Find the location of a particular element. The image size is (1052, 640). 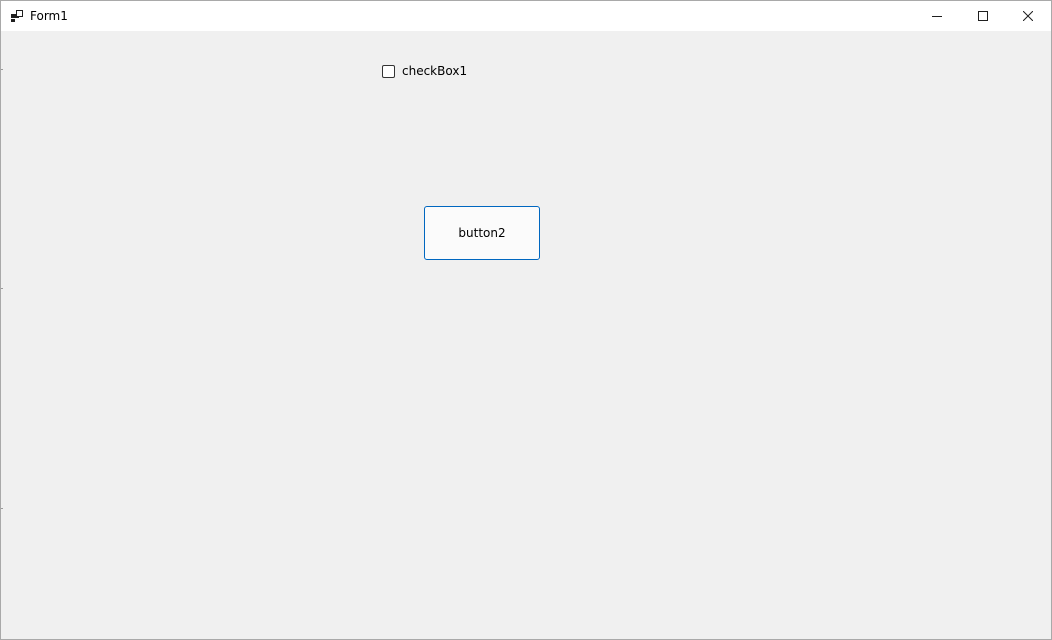

maximize-icon is located at coordinates (983, 16).